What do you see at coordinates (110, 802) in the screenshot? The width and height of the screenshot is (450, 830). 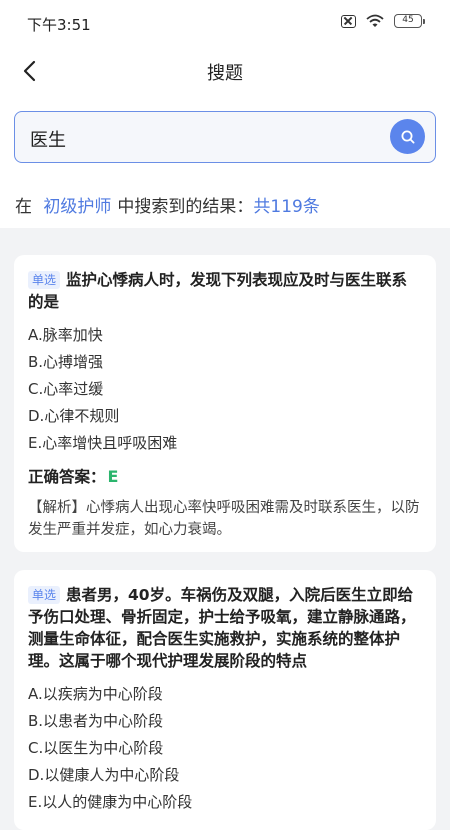 I see `option-item: E.以人的健康为中心阶段` at bounding box center [110, 802].